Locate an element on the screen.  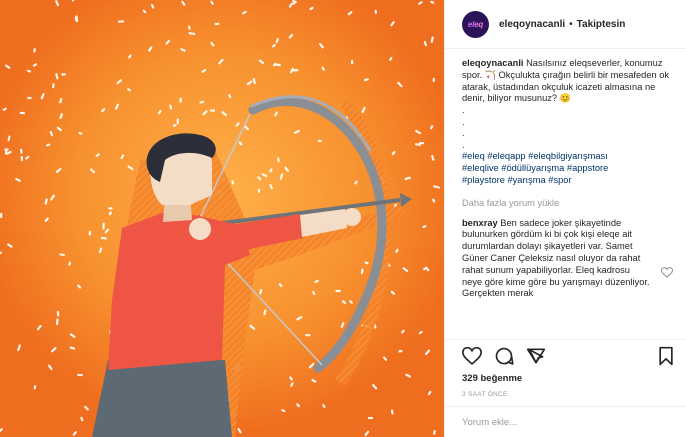
hashtag-line: #eleq #eleqapp #eleqbilgiyarışması is located at coordinates (567, 157).